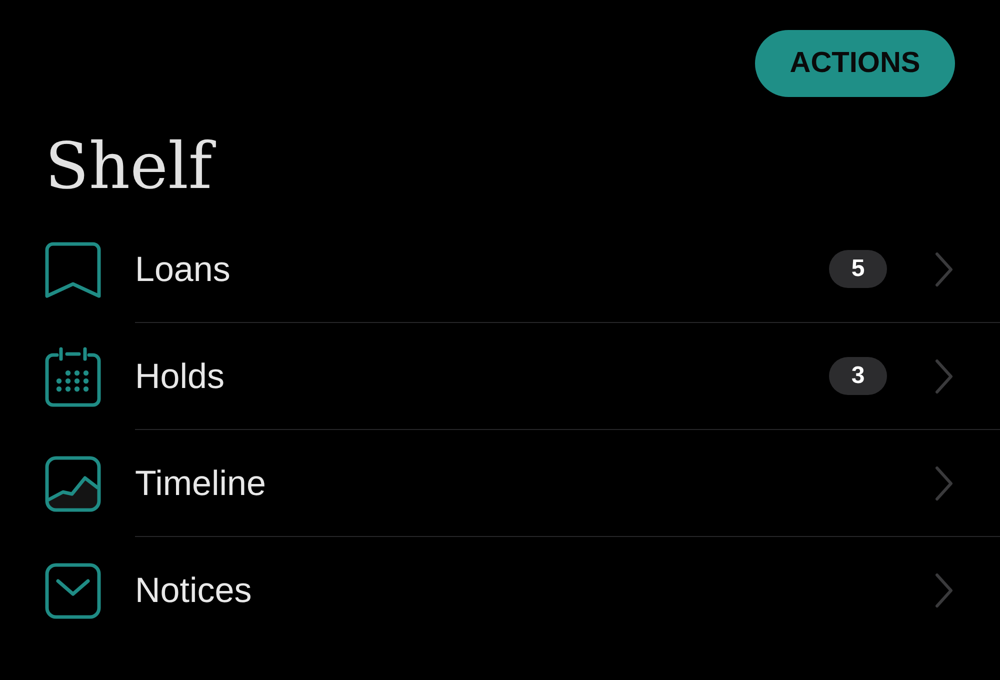 This screenshot has width=1000, height=680. I want to click on calendar-icon, so click(73, 376).